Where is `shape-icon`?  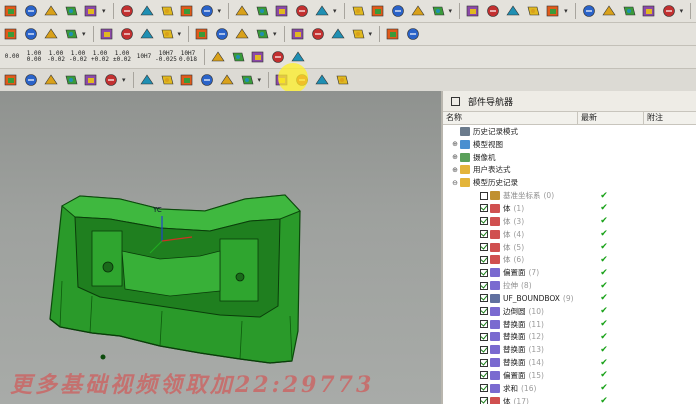 shape-icon is located at coordinates (31, 34).